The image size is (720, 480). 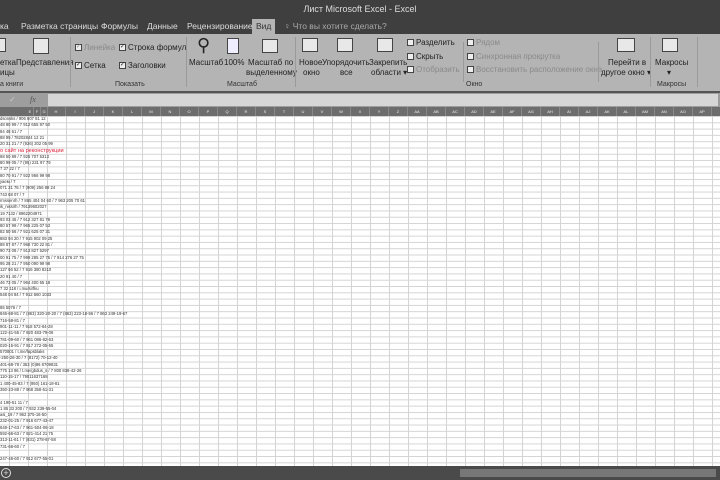 I want to click on column-header: AE, so click(x=493, y=111).